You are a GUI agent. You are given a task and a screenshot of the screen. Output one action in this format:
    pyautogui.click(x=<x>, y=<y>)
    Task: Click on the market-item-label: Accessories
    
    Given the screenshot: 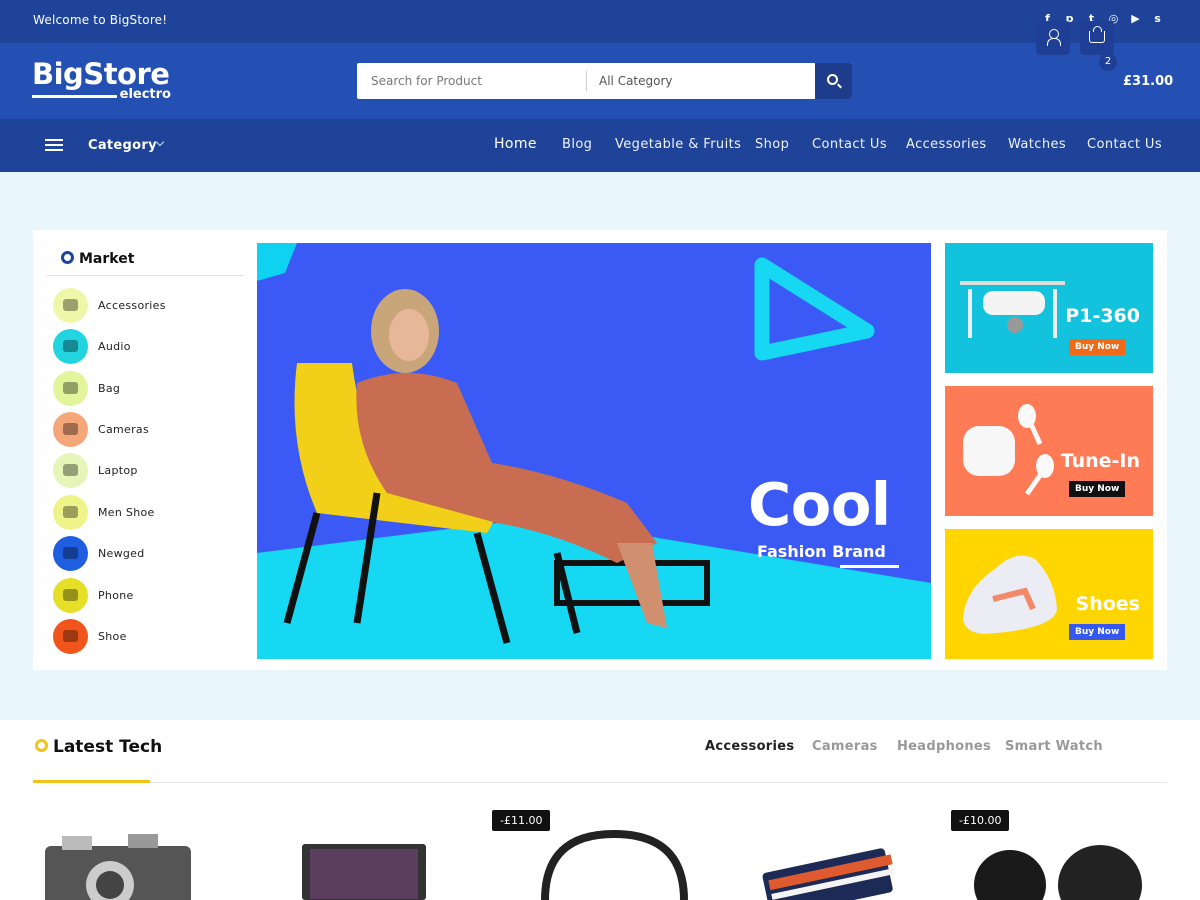 What is the action you would take?
    pyautogui.click(x=132, y=305)
    